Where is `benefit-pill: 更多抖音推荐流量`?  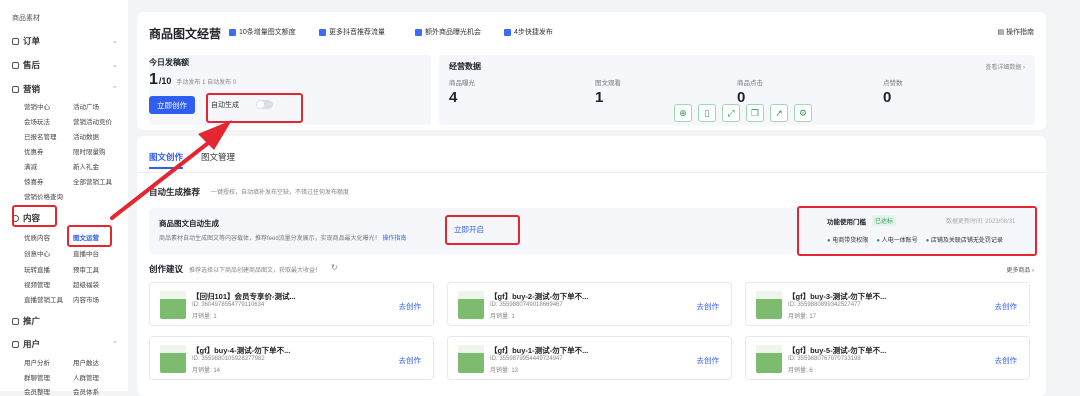
benefit-pill: 更多抖音推荐流量 is located at coordinates (352, 32).